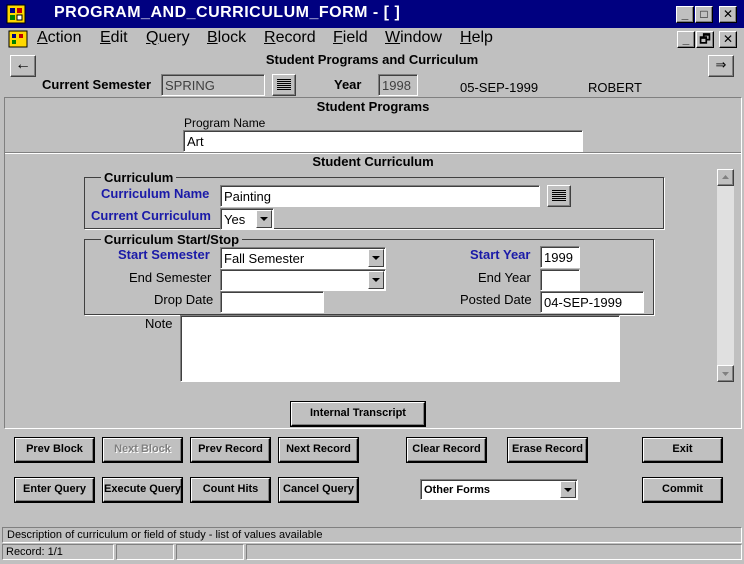 The width and height of the screenshot is (744, 564). What do you see at coordinates (350, 38) in the screenshot?
I see `menu-field: Field` at bounding box center [350, 38].